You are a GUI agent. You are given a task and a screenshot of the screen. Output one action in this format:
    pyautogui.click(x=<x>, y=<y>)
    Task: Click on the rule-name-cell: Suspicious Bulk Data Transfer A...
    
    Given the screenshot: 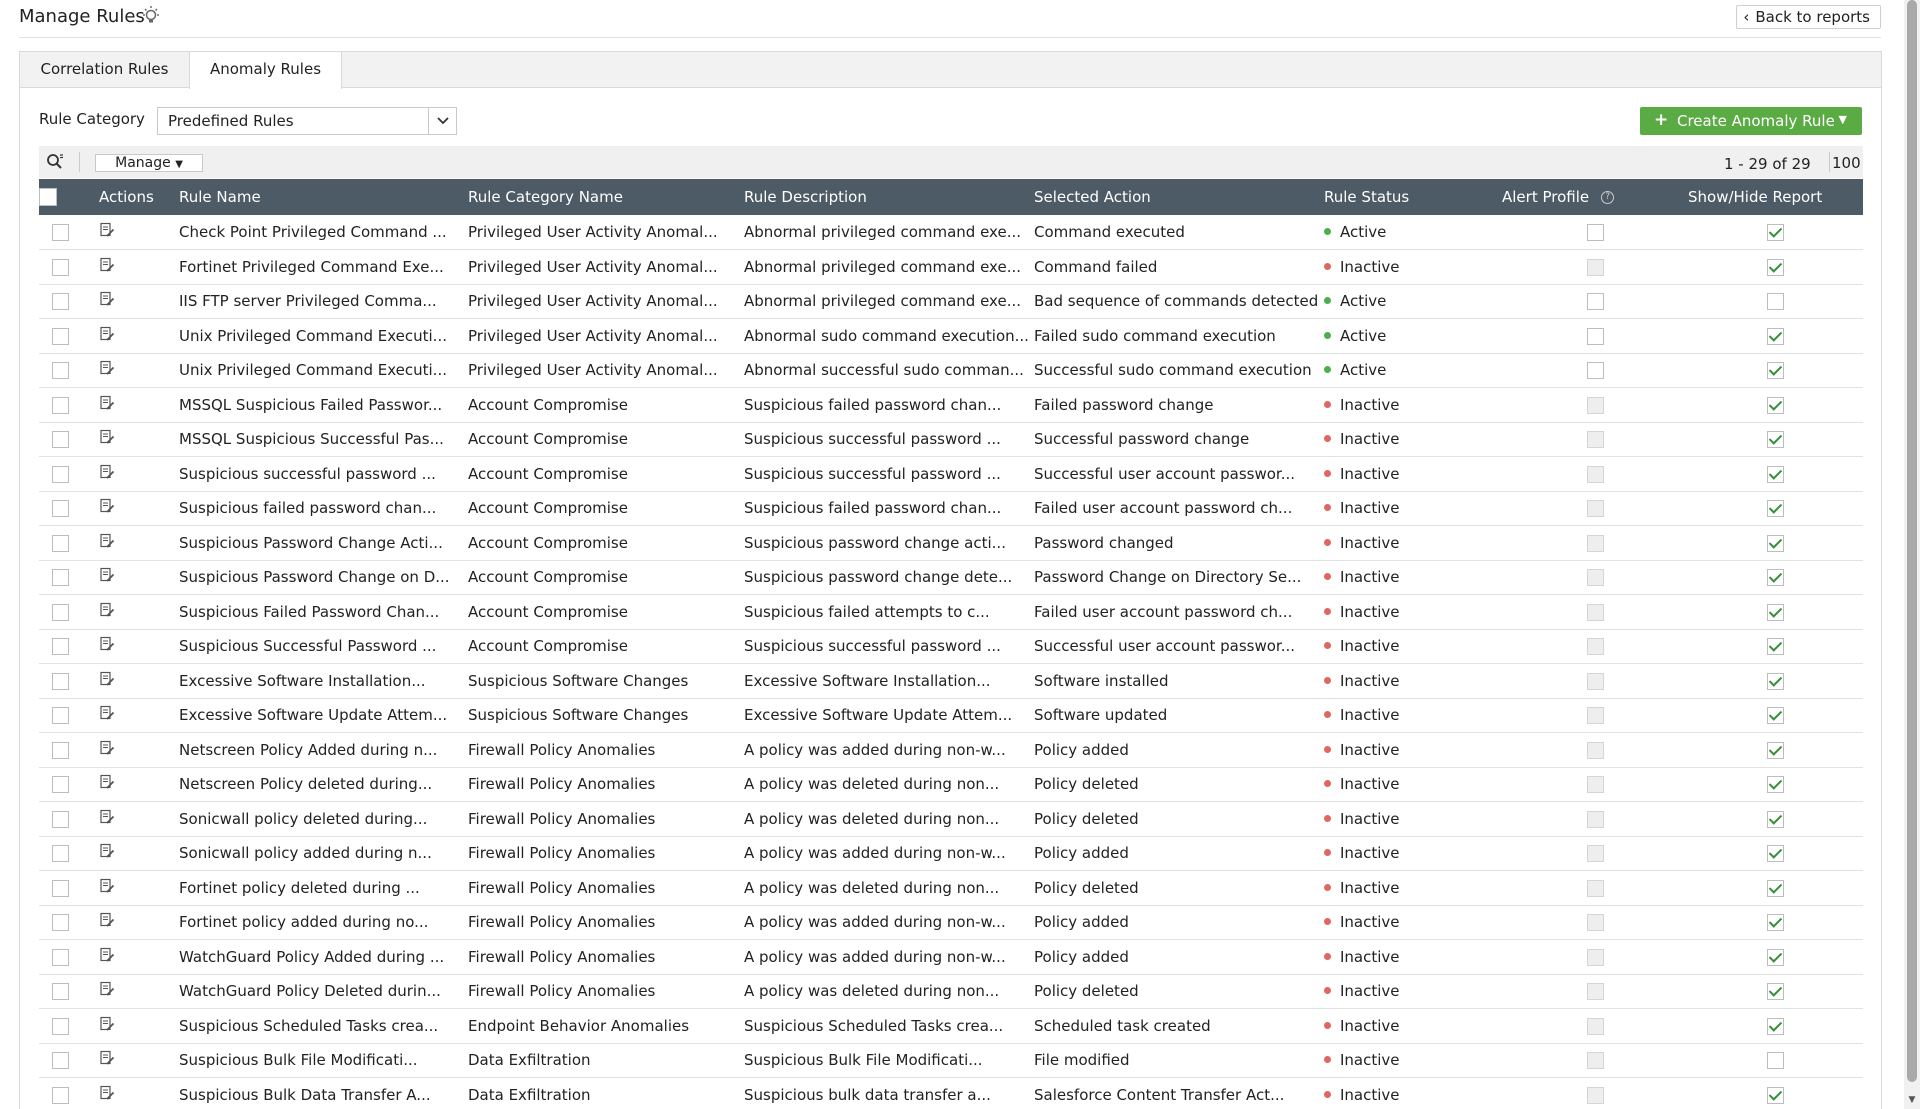 What is the action you would take?
    pyautogui.click(x=323, y=1093)
    